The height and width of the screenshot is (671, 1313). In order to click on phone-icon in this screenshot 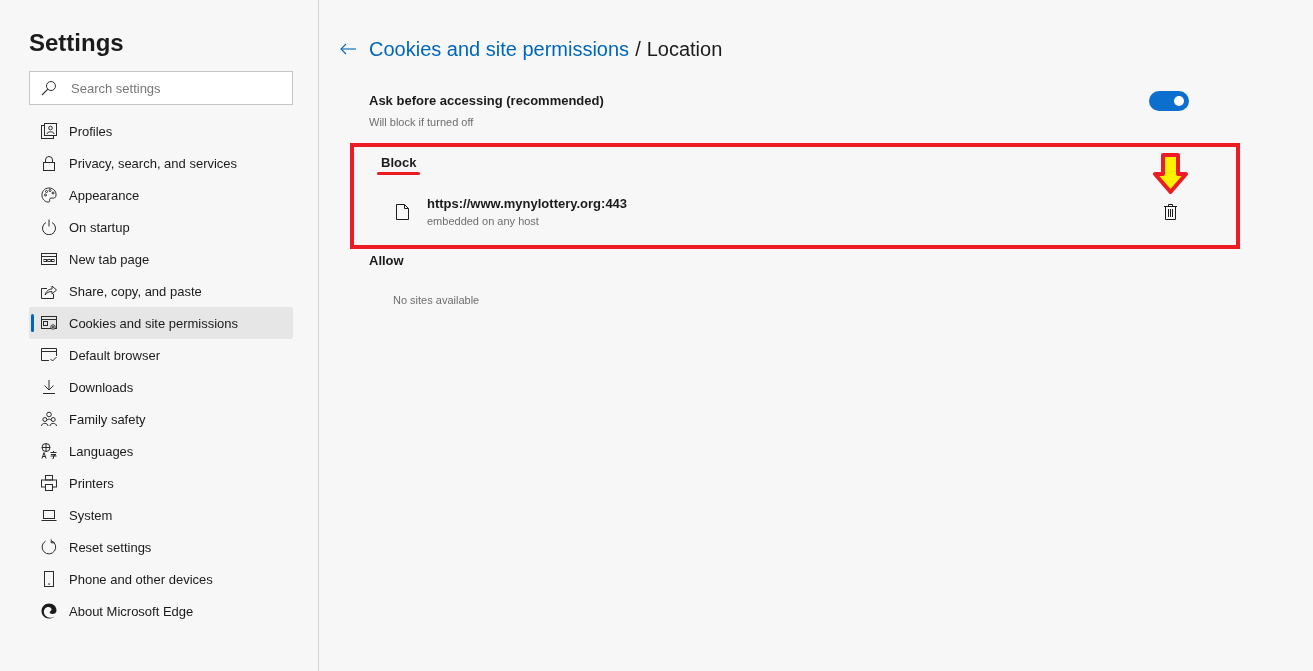, I will do `click(49, 579)`.